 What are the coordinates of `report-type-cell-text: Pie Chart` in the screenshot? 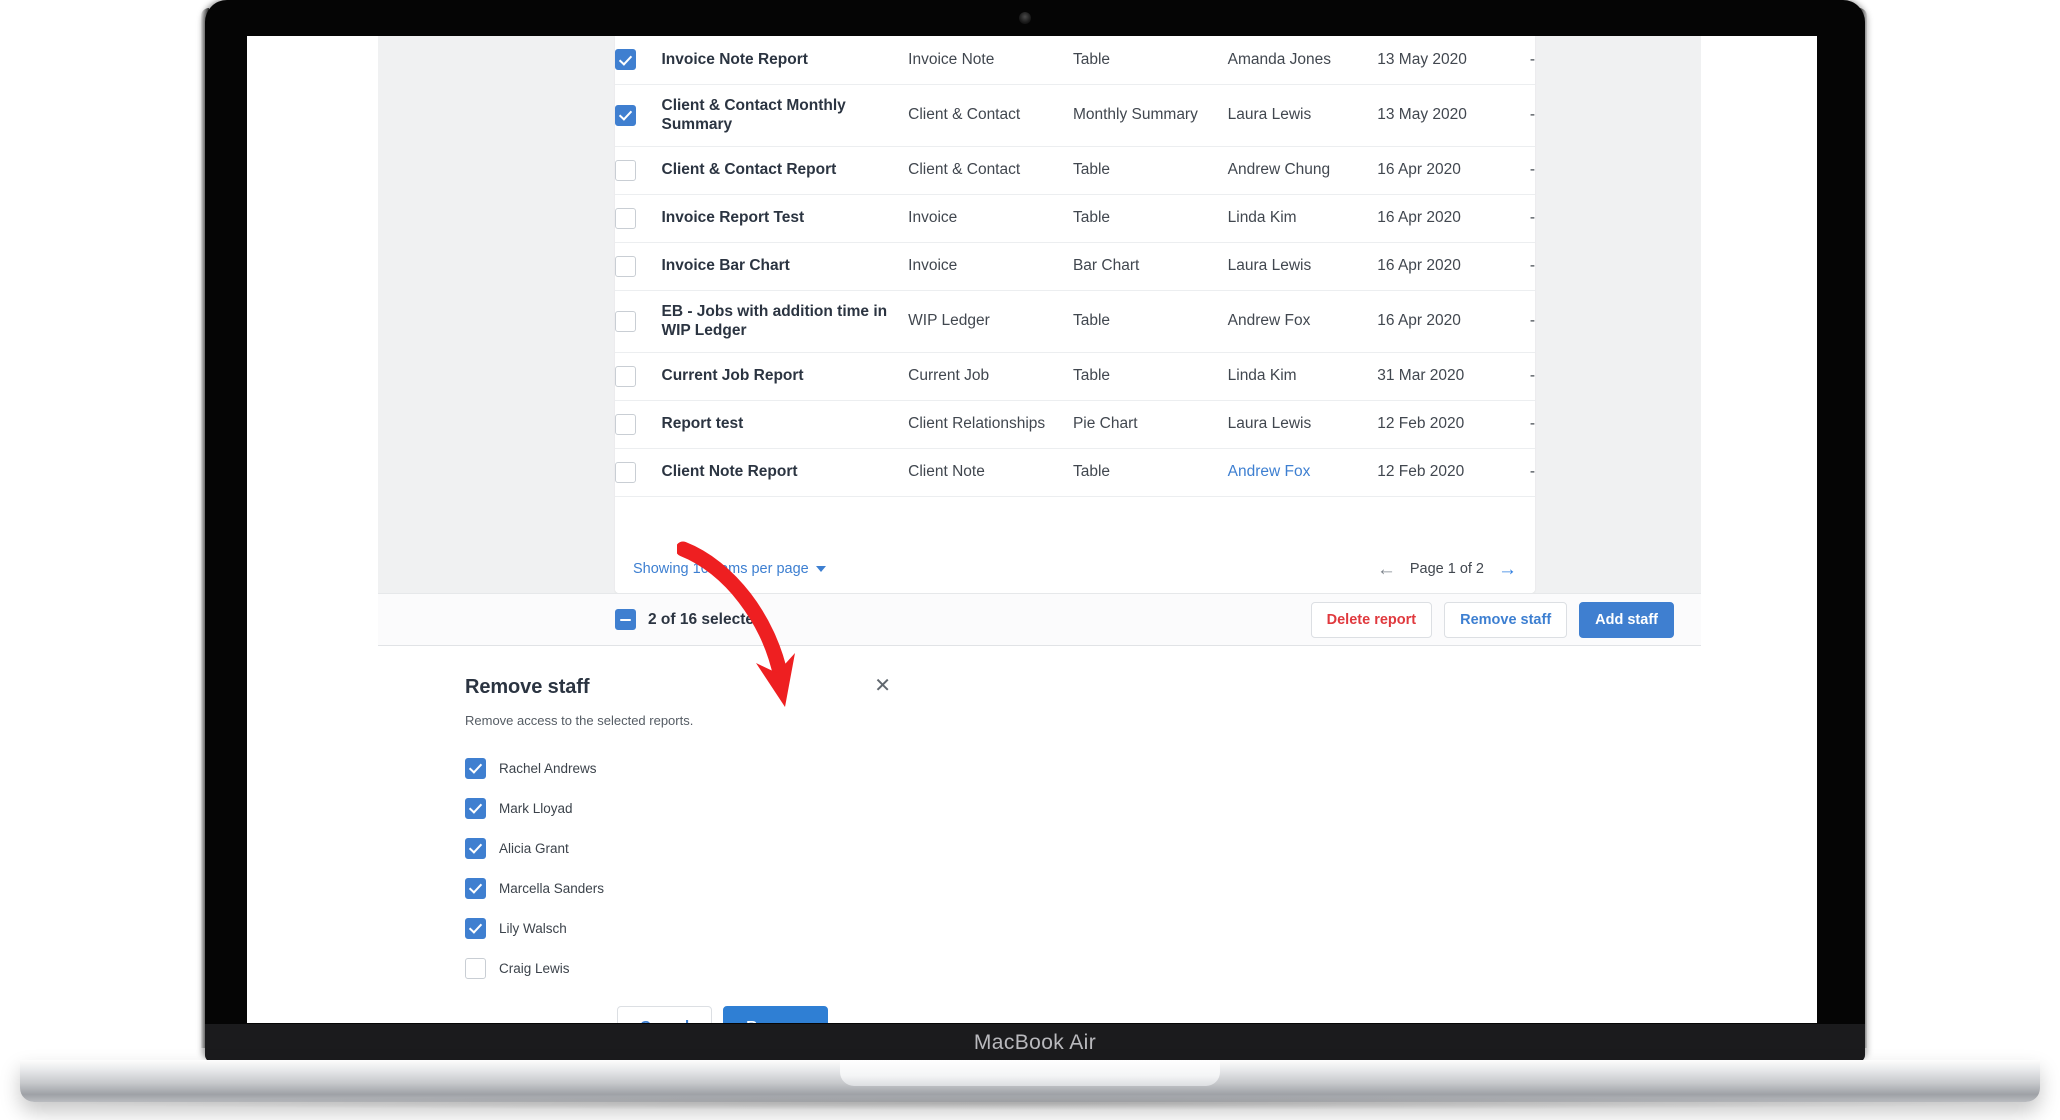 It's located at (1105, 423).